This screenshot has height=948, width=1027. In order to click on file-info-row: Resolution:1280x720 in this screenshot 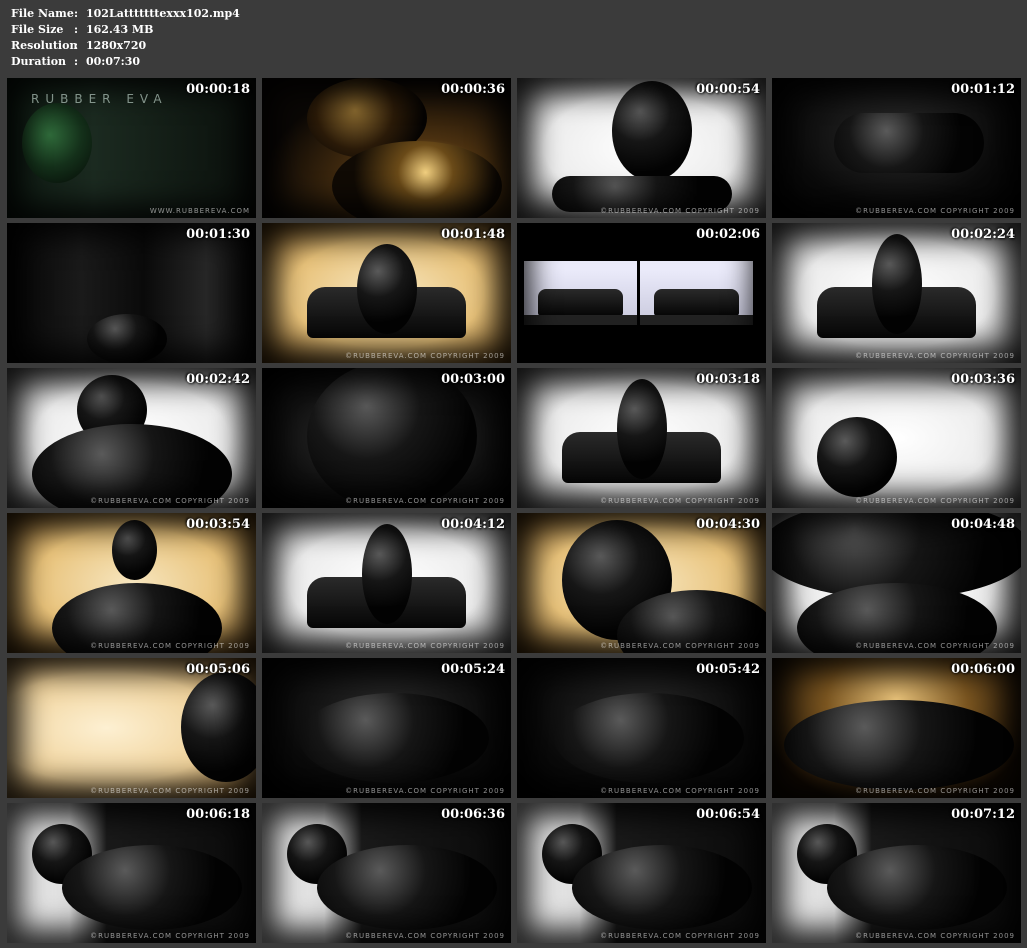, I will do `click(125, 46)`.